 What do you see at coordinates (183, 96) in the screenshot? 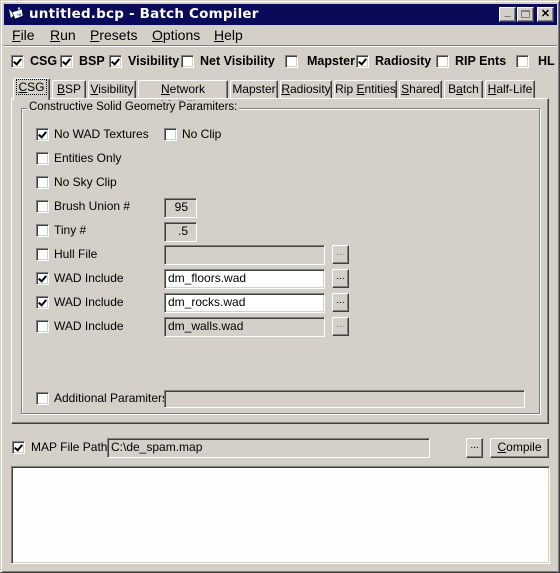
I see `tab-network-visibility: Network Visibility` at bounding box center [183, 96].